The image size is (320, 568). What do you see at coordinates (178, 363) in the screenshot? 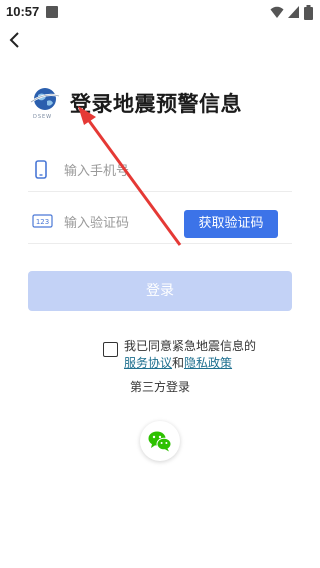
I see `agreement-conjunction: 和` at bounding box center [178, 363].